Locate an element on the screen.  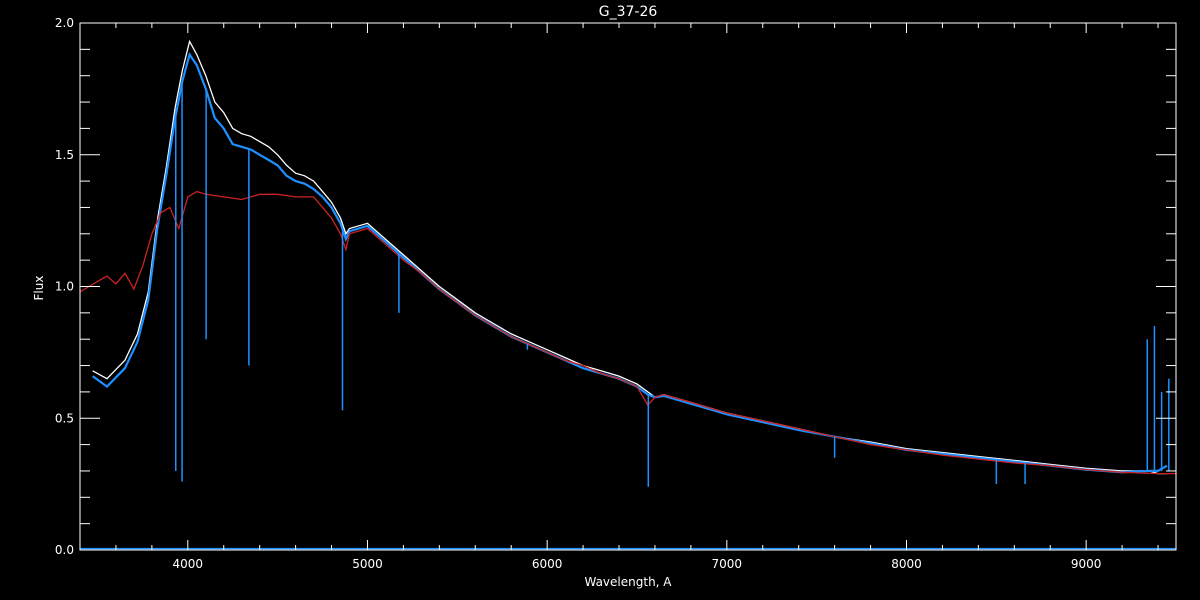
y-axis-ticks: 0.0 0.5 1.0 1.5 2.0 is located at coordinates (64, 286).